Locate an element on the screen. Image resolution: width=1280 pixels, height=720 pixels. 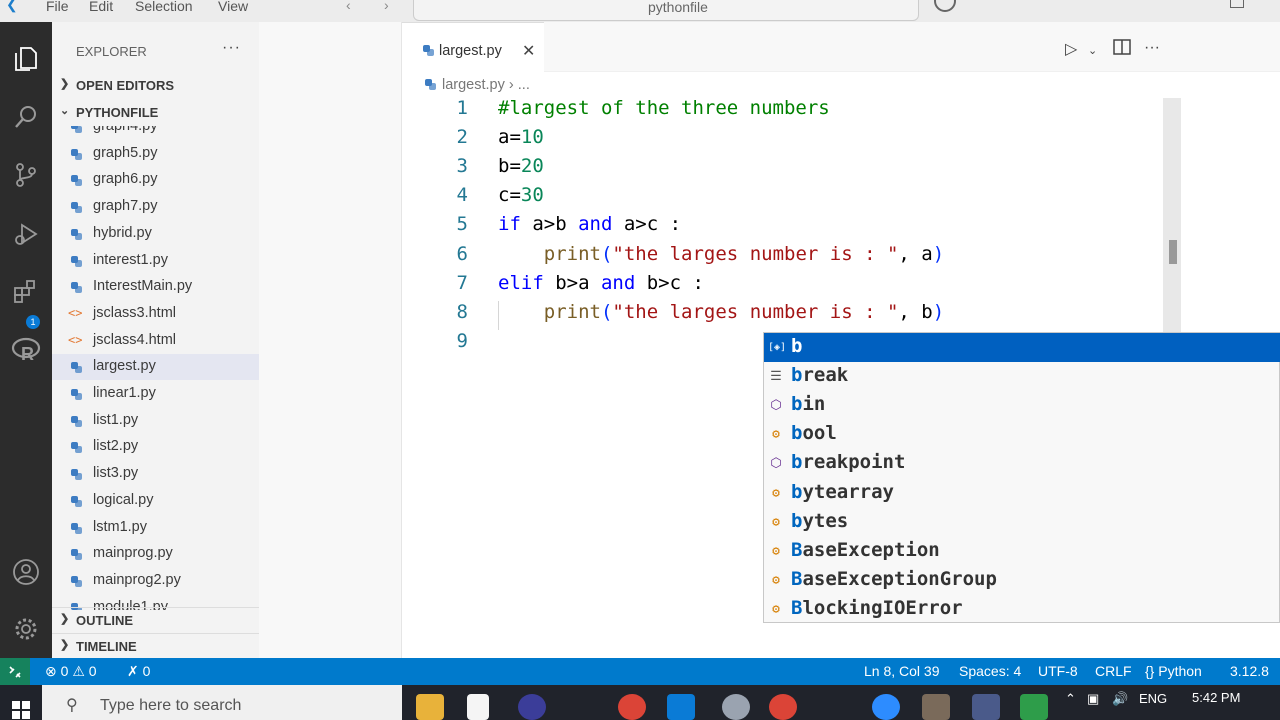
suggestion-item: ⬡ bin is located at coordinates (1022, 405).